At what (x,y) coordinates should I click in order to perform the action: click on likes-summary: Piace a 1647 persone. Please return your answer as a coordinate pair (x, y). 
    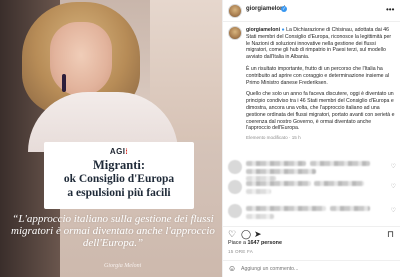
    Looking at the image, I should click on (255, 243).